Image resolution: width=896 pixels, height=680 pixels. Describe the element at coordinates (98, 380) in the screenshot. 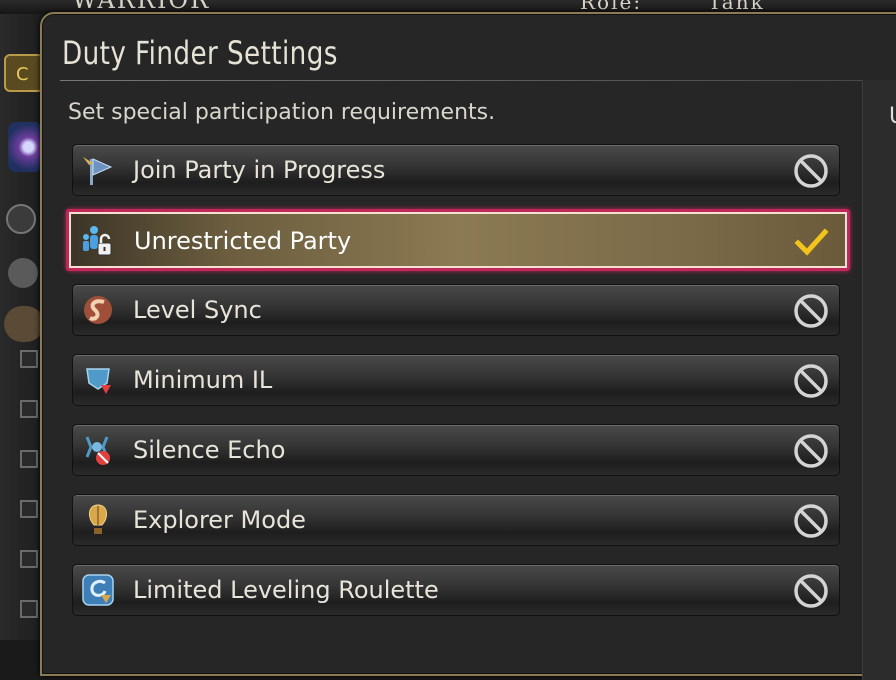

I see `minimum-item-level-icon` at that location.